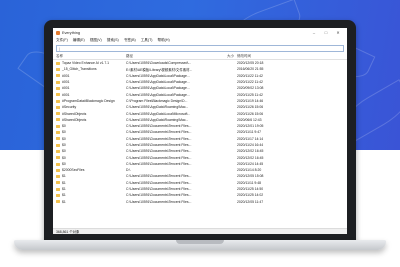  What do you see at coordinates (314, 32) in the screenshot?
I see `minimize-icon: –` at bounding box center [314, 32].